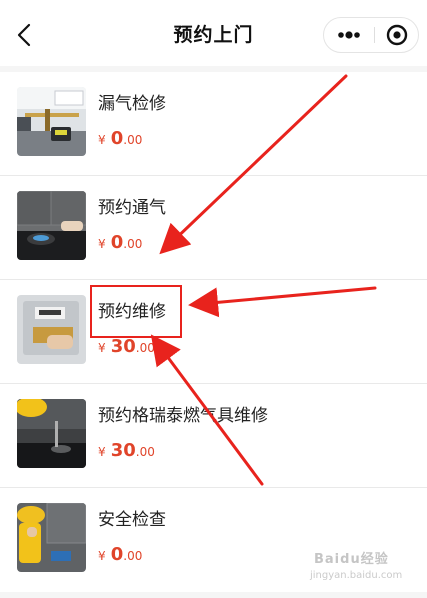  I want to click on service-name: 预约通气, so click(132, 208).